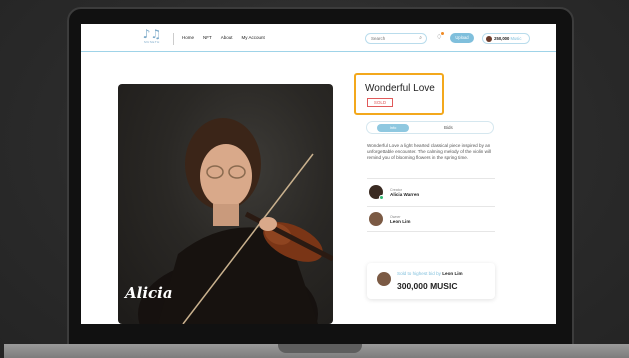 The width and height of the screenshot is (629, 358). I want to click on artwork-caption: Alicia, so click(149, 293).